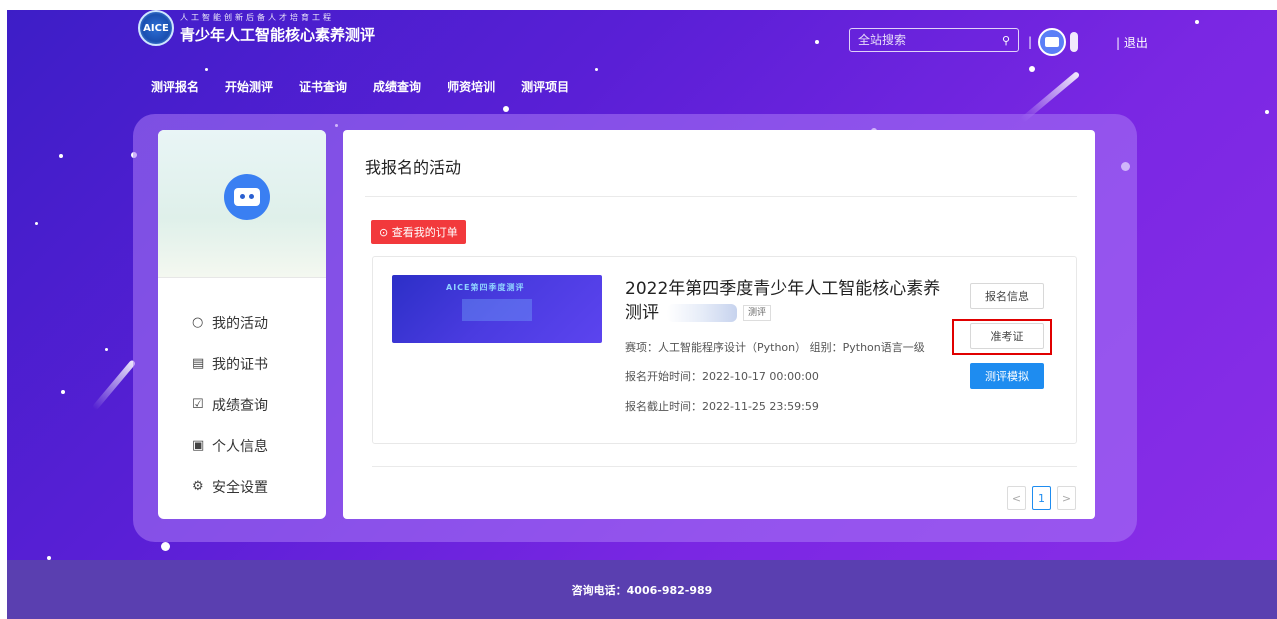 The width and height of the screenshot is (1277, 619). What do you see at coordinates (323, 86) in the screenshot?
I see `nav-item-certificate: 证书查询` at bounding box center [323, 86].